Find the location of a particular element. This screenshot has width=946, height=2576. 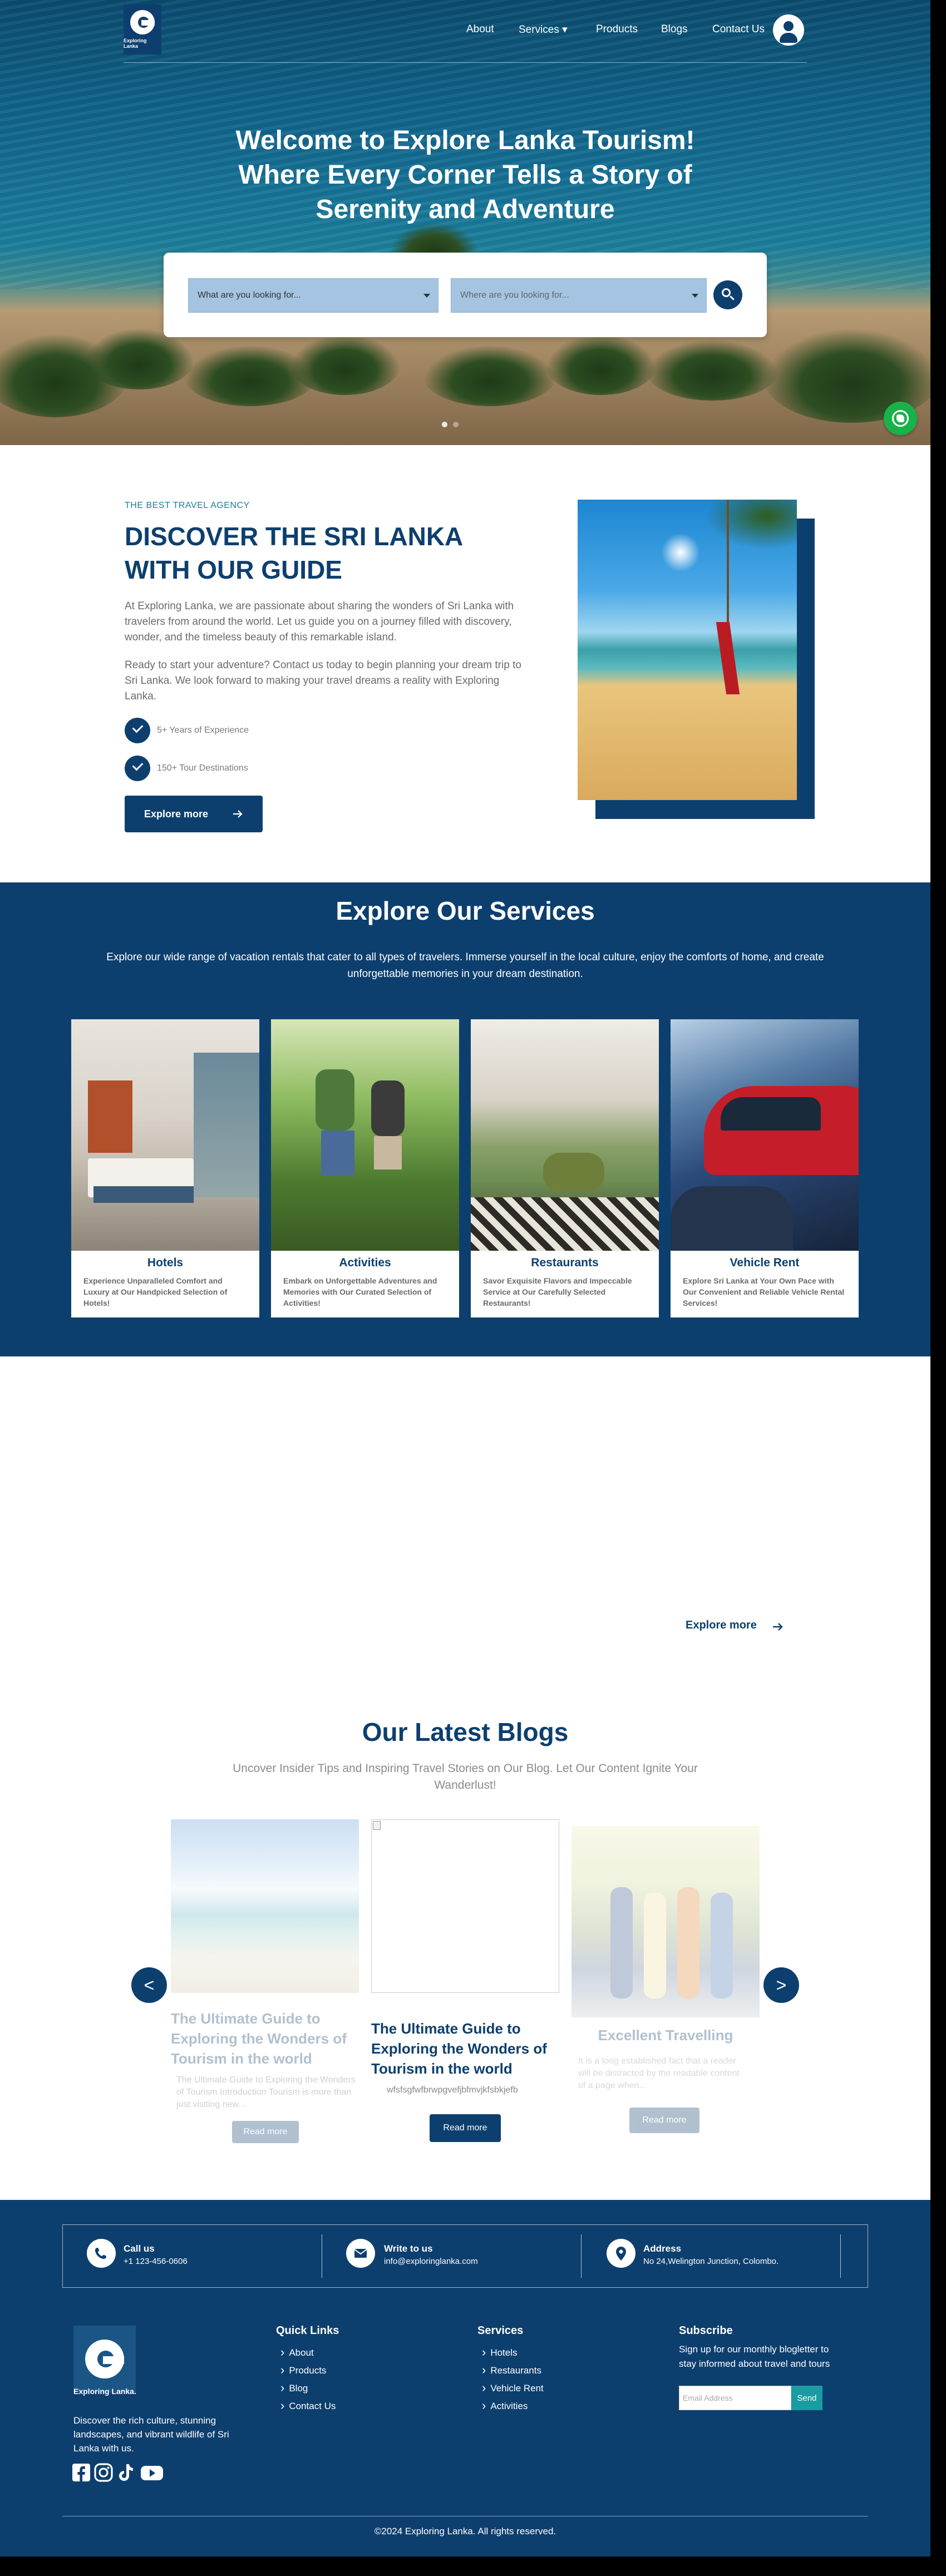

footer-link-blog: Blog is located at coordinates (294, 2387).